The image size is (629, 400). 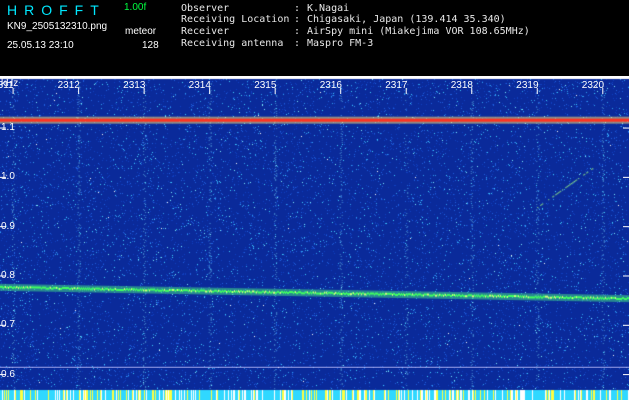 What do you see at coordinates (199, 85) in the screenshot?
I see `x-tick-label: 2314` at bounding box center [199, 85].